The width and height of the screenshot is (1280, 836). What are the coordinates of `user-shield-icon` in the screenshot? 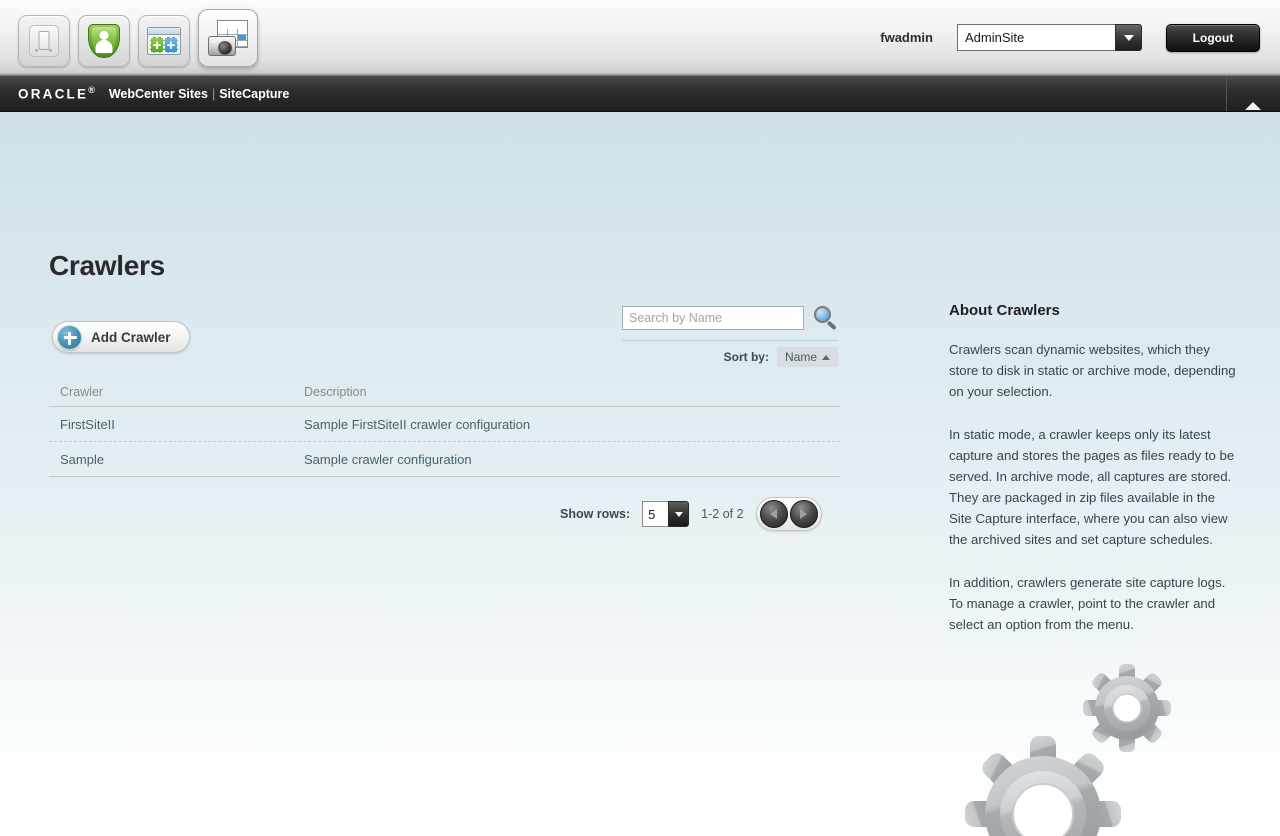 It's located at (104, 41).